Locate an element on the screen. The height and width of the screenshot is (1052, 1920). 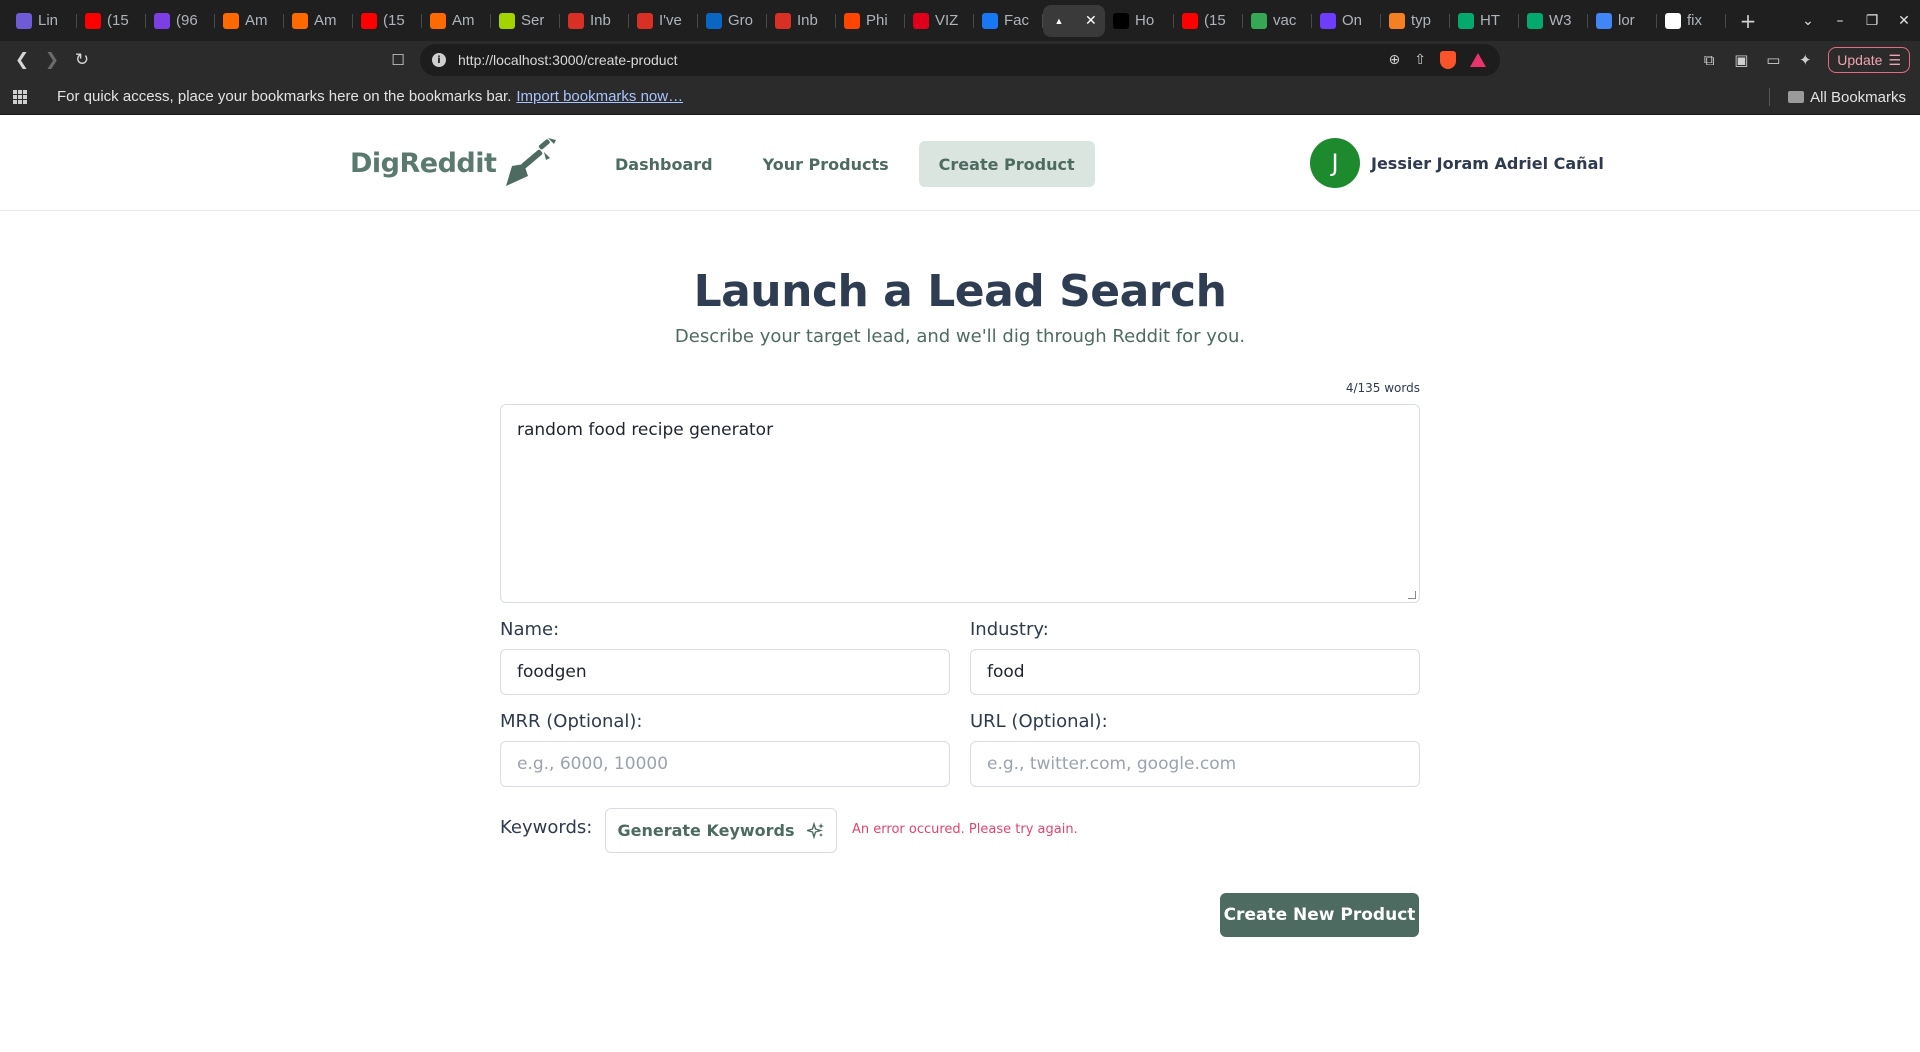
nav-dashboard: Dashboard is located at coordinates (664, 164).